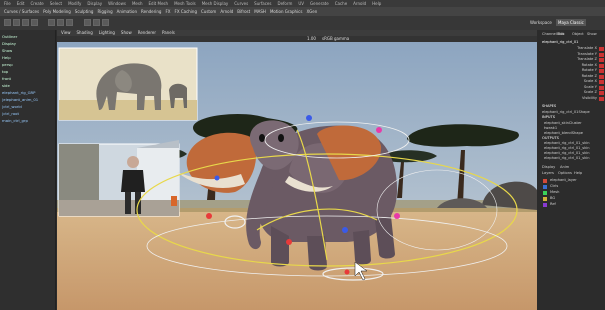  I want to click on input-node: tweak1, so click(550, 128).